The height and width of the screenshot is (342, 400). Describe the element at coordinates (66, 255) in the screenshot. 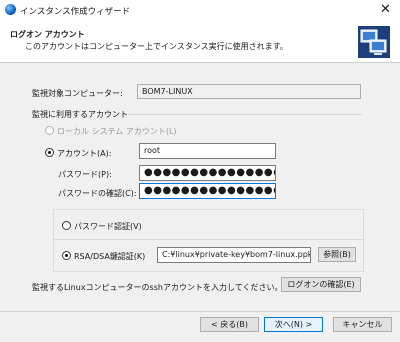

I see `rsa-auth-radio` at that location.